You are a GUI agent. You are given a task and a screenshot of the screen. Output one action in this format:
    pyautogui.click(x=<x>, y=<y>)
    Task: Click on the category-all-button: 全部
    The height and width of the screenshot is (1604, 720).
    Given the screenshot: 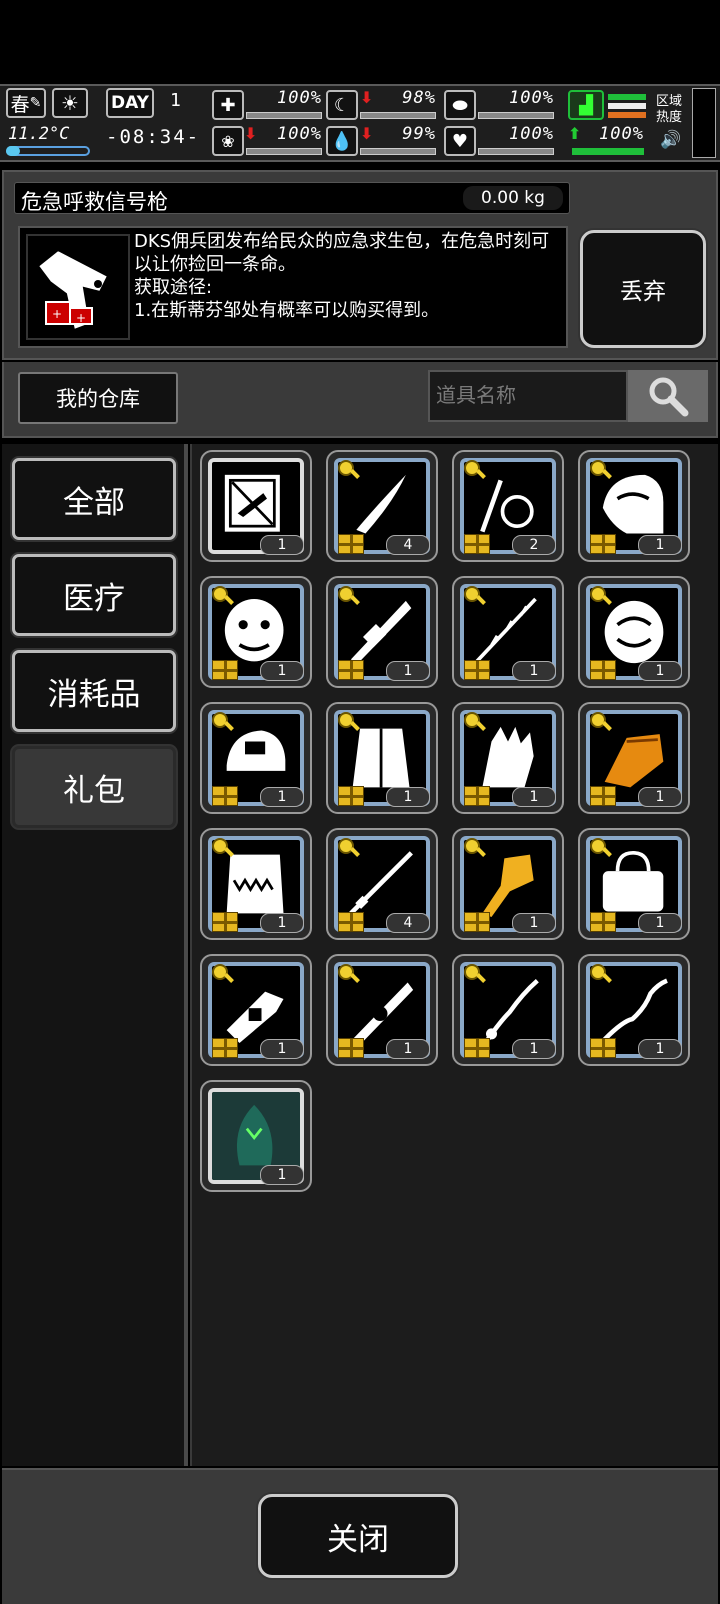 What is the action you would take?
    pyautogui.click(x=94, y=499)
    